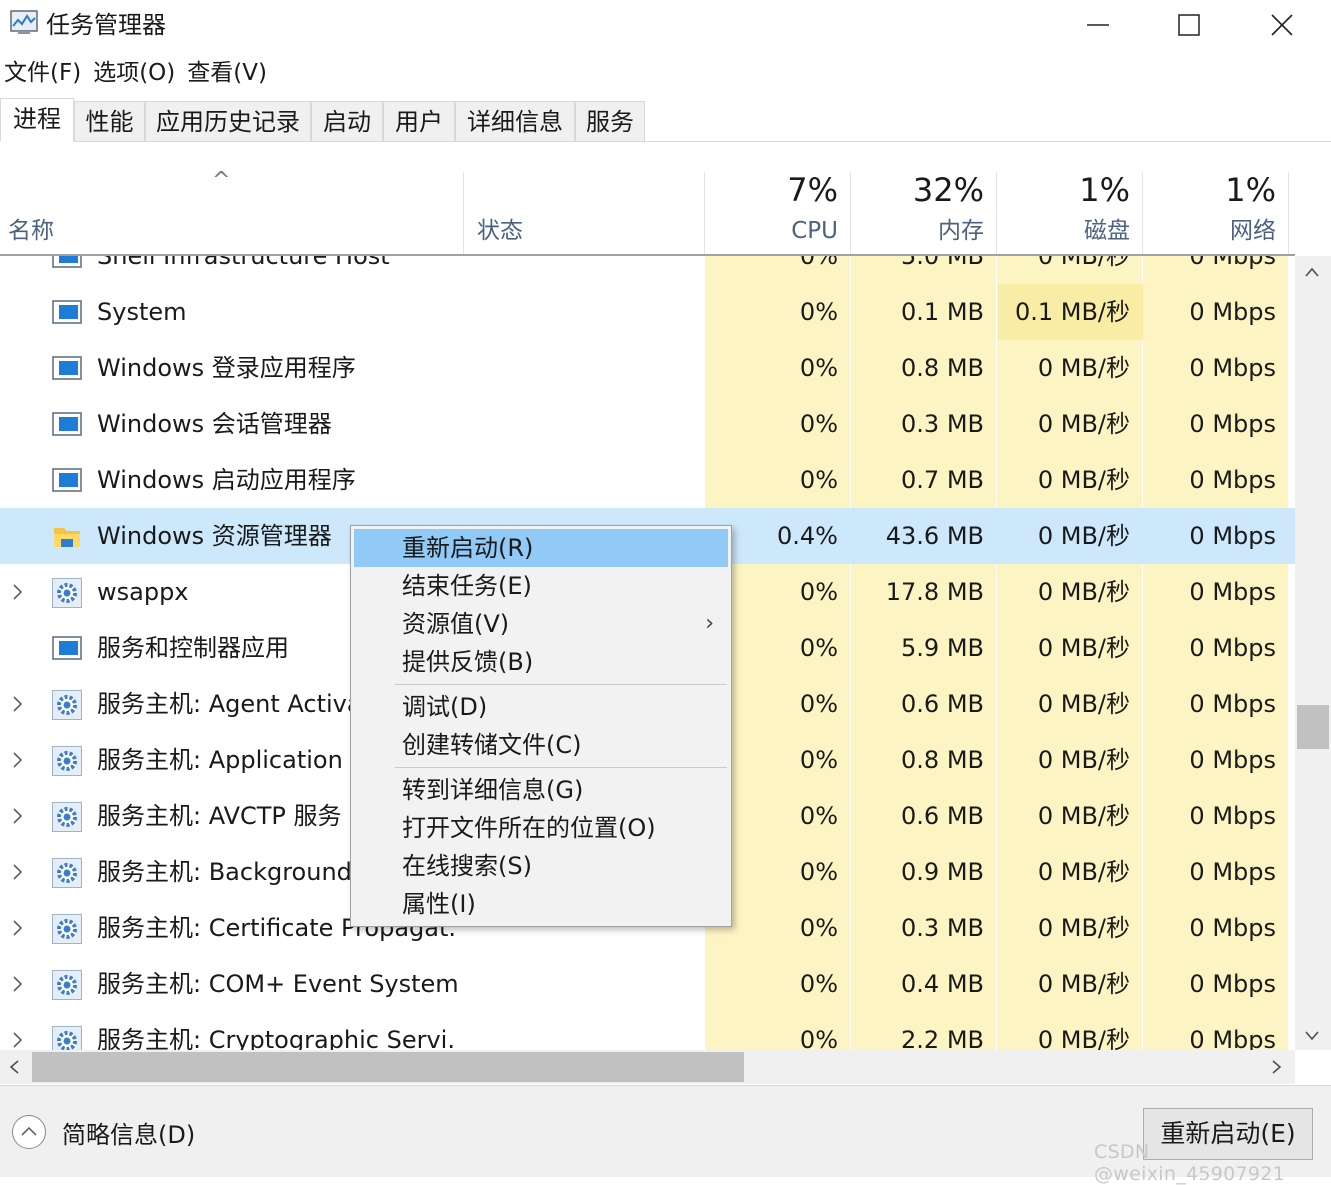  I want to click on context-menu-item: 调试(D), so click(541, 707).